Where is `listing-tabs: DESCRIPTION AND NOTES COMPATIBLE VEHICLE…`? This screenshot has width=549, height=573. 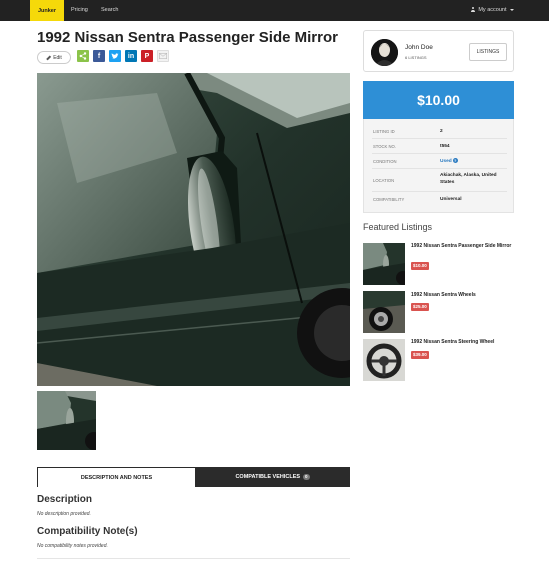
listing-tabs: DESCRIPTION AND NOTES COMPATIBLE VEHICLE… is located at coordinates (193, 477).